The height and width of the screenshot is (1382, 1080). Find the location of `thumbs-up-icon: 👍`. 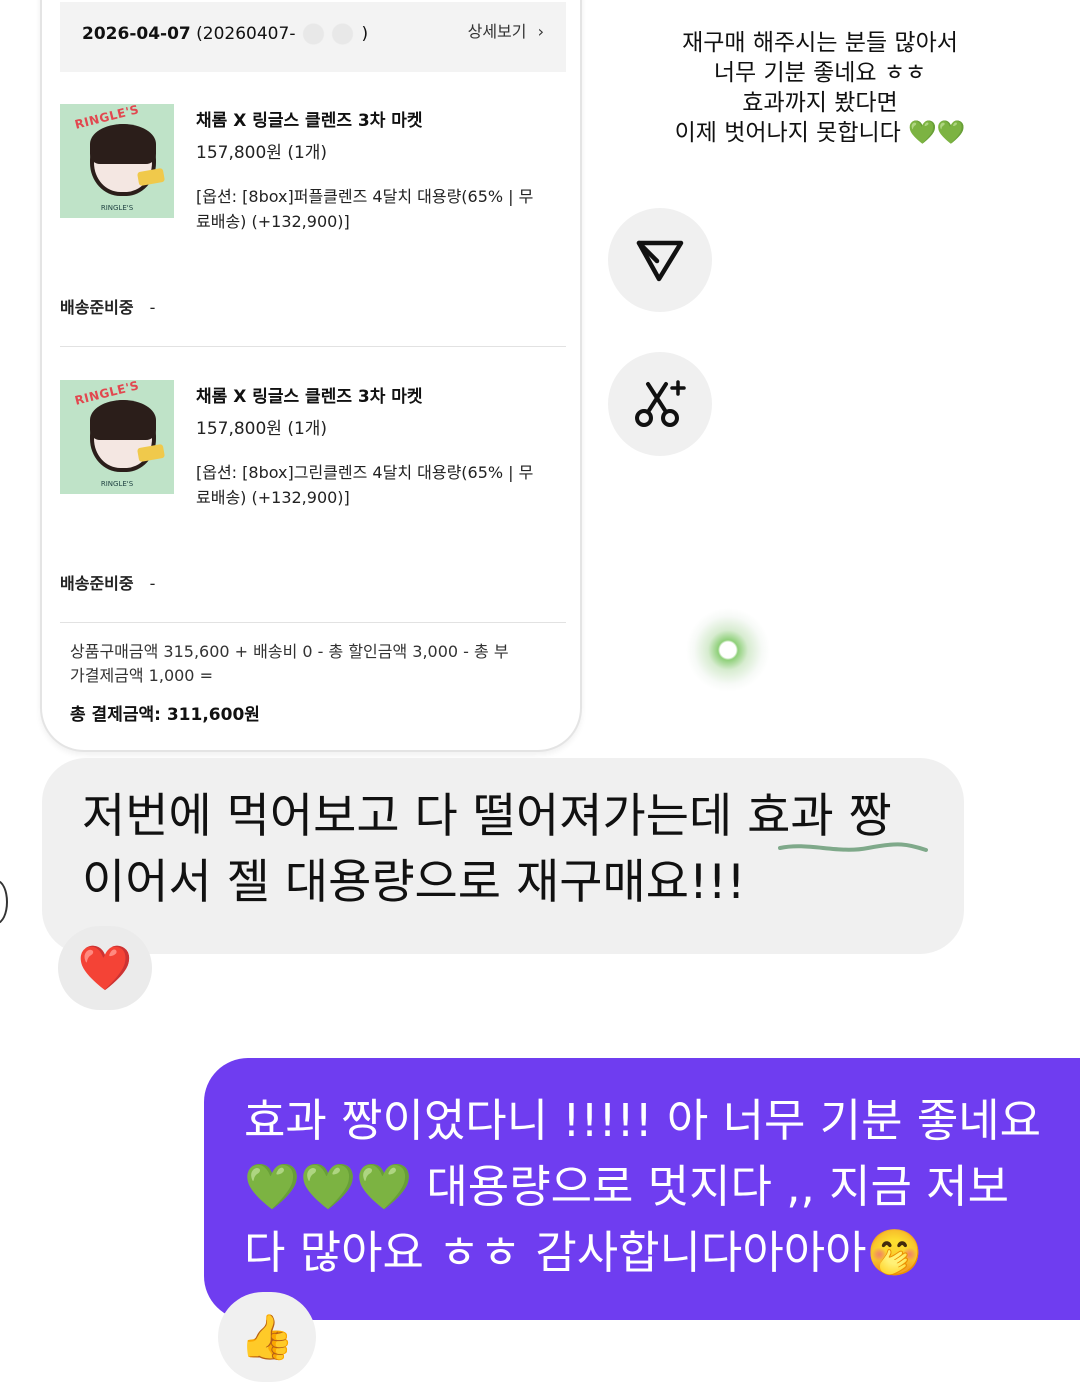

thumbs-up-icon: 👍 is located at coordinates (267, 1337).